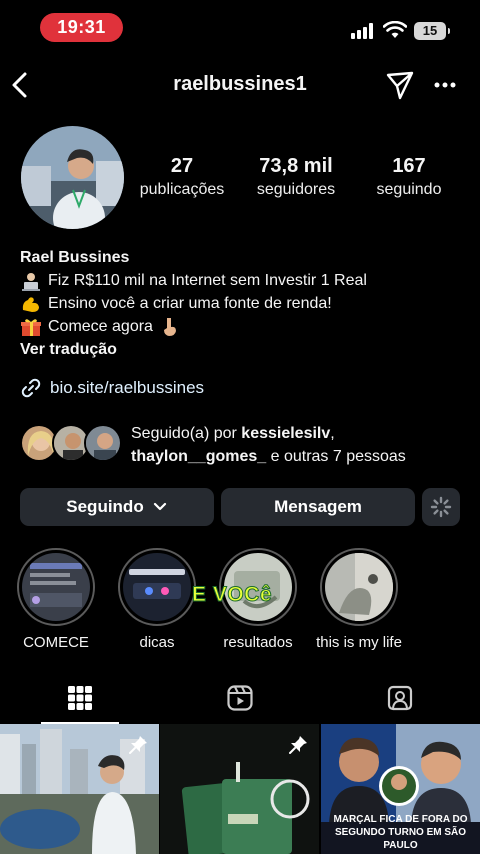 This screenshot has height=854, width=480. I want to click on highlight-overlay-text: E VOCê, so click(232, 595).